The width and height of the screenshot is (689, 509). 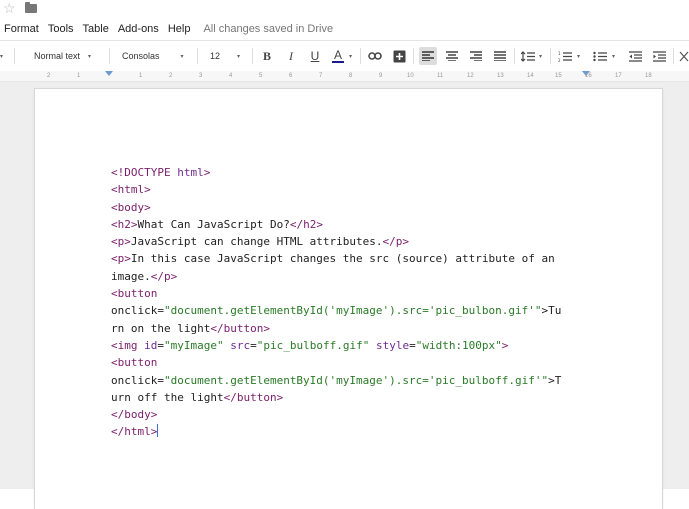 What do you see at coordinates (261, 76) in the screenshot?
I see `ruler-tick: 5` at bounding box center [261, 76].